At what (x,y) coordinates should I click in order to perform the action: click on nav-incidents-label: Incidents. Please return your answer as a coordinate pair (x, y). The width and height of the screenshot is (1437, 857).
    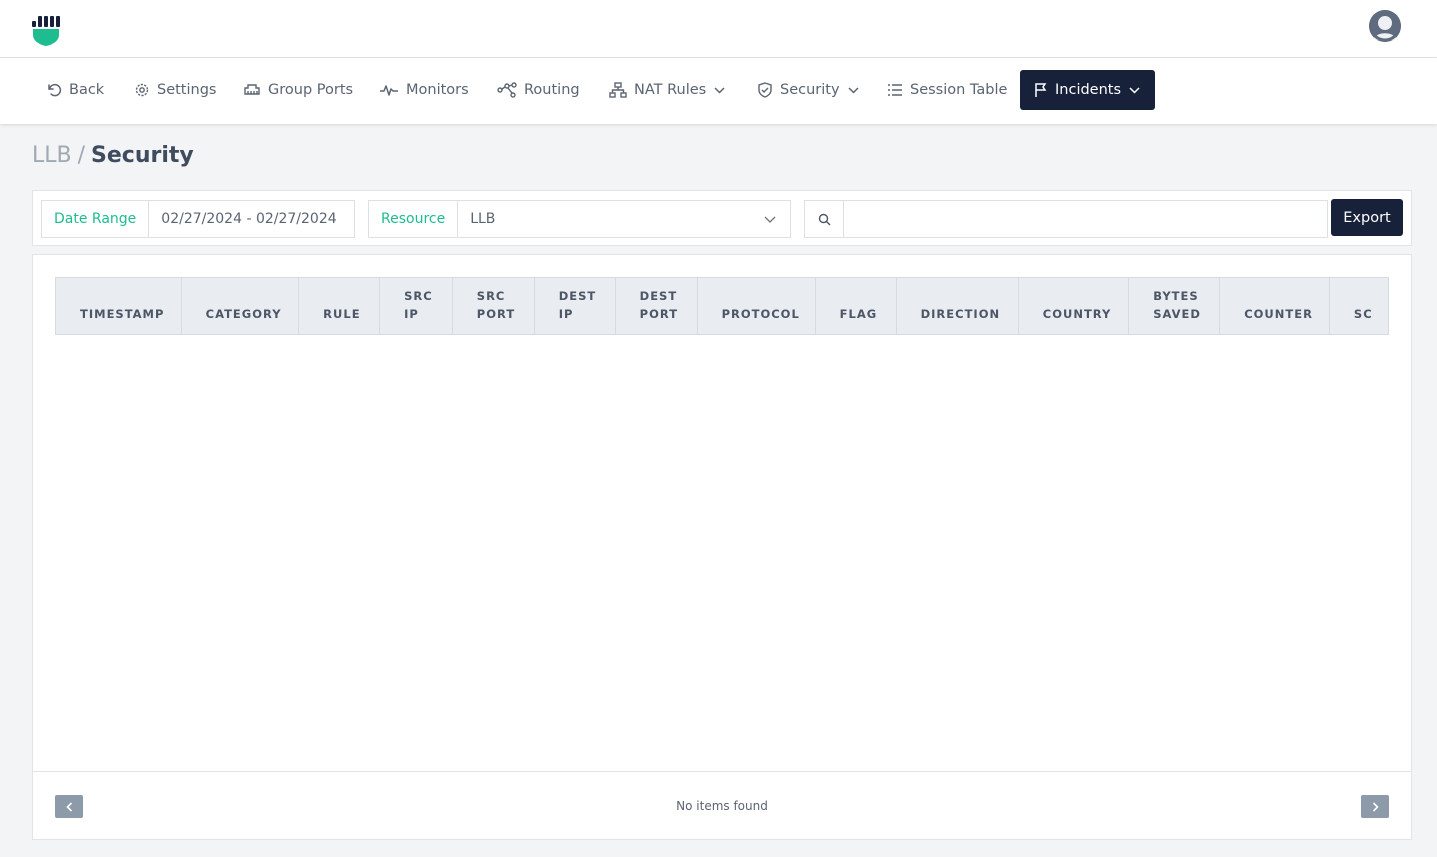
    Looking at the image, I should click on (1088, 90).